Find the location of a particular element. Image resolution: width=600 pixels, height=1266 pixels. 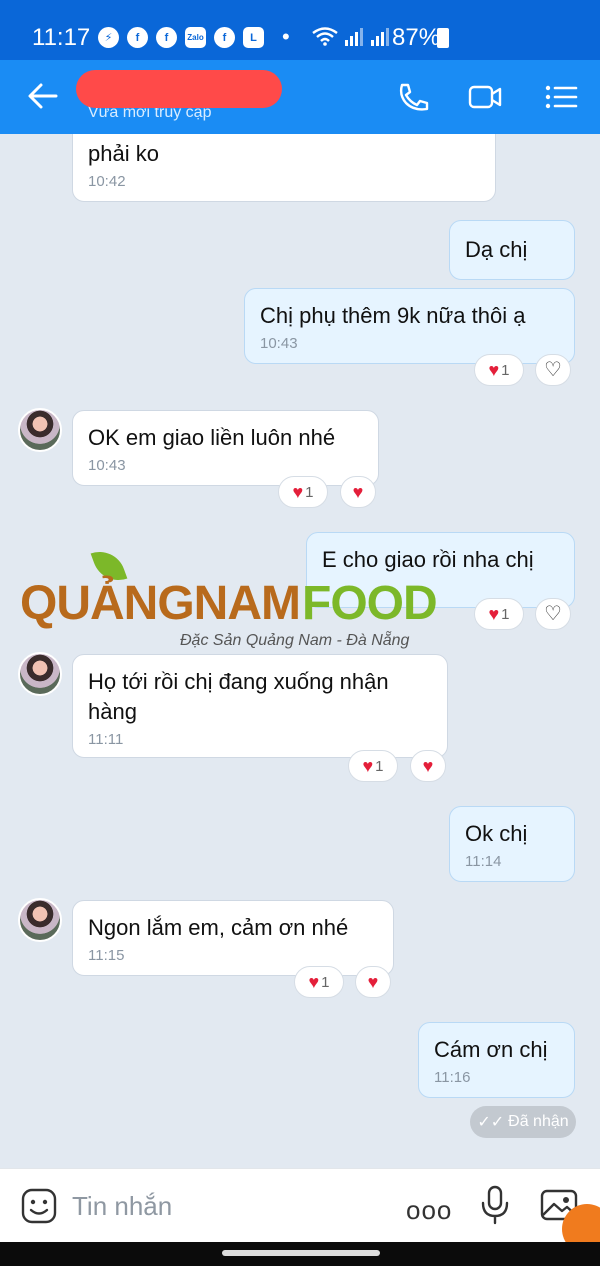

message-text: phải ko is located at coordinates (123, 153).